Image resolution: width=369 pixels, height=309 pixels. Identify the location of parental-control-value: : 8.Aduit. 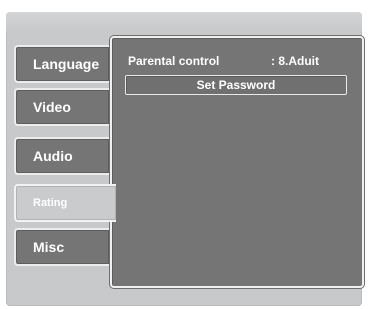
(295, 61).